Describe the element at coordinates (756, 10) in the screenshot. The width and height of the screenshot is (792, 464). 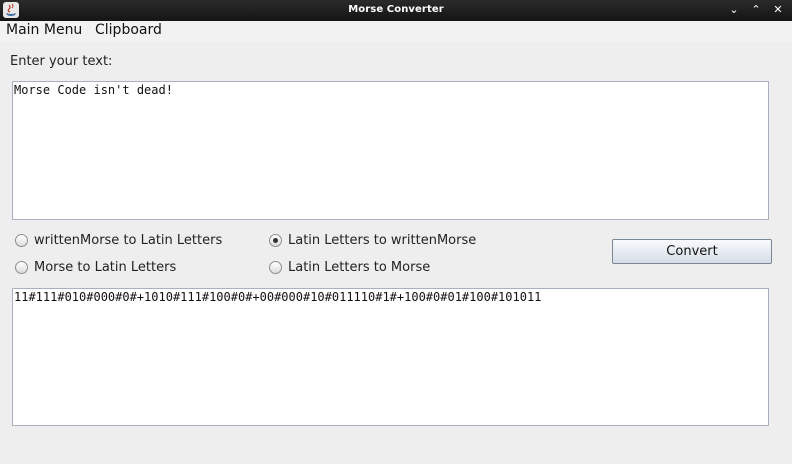
I see `maximize-icon: ⌃` at that location.